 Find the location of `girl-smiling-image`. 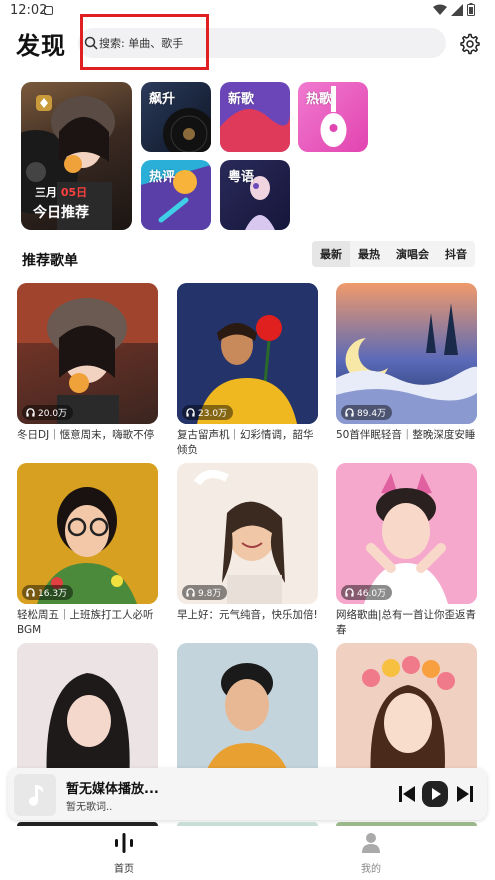

girl-smiling-image is located at coordinates (247, 533).